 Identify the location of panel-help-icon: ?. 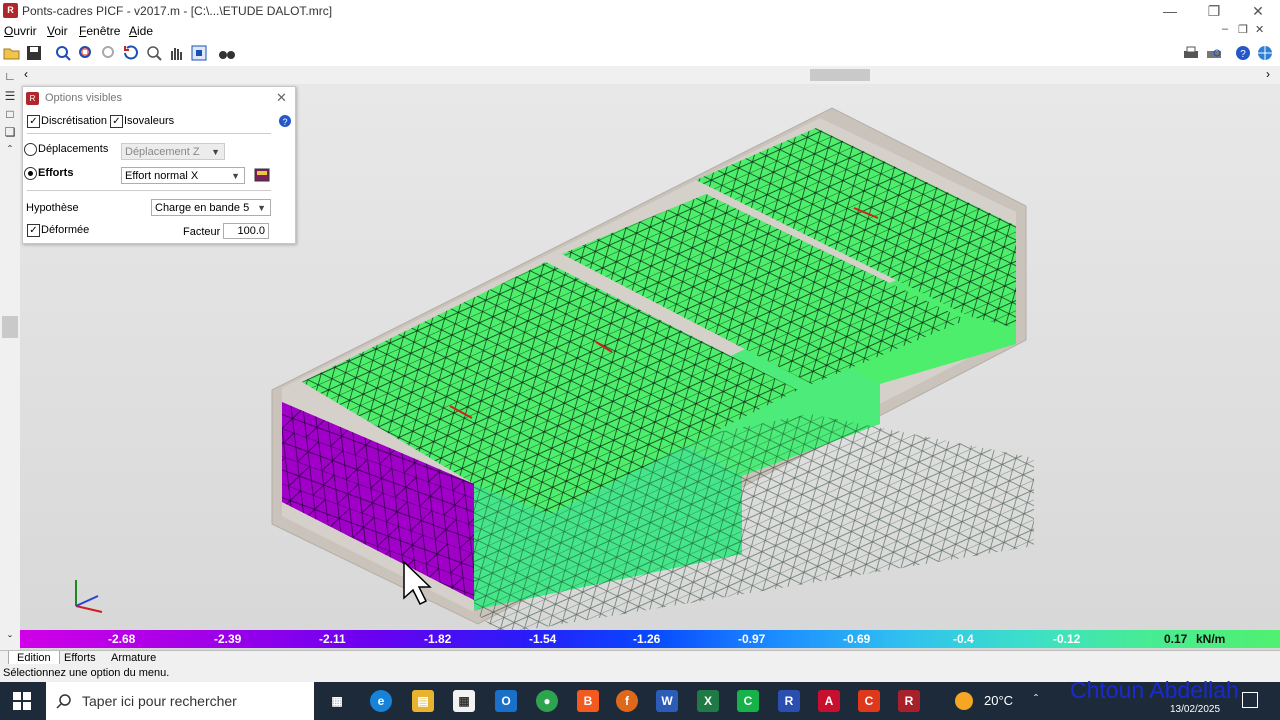
(285, 121).